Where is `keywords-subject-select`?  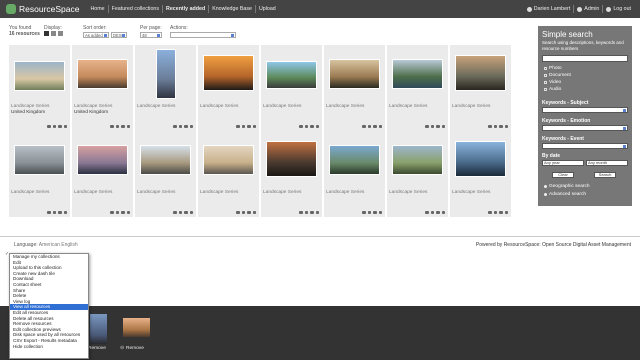 keywords-subject-select is located at coordinates (585, 110).